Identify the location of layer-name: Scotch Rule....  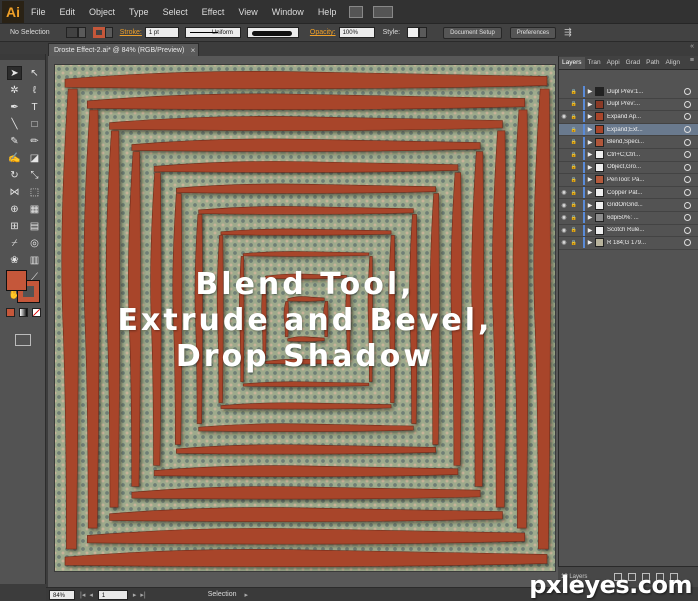
(644, 230).